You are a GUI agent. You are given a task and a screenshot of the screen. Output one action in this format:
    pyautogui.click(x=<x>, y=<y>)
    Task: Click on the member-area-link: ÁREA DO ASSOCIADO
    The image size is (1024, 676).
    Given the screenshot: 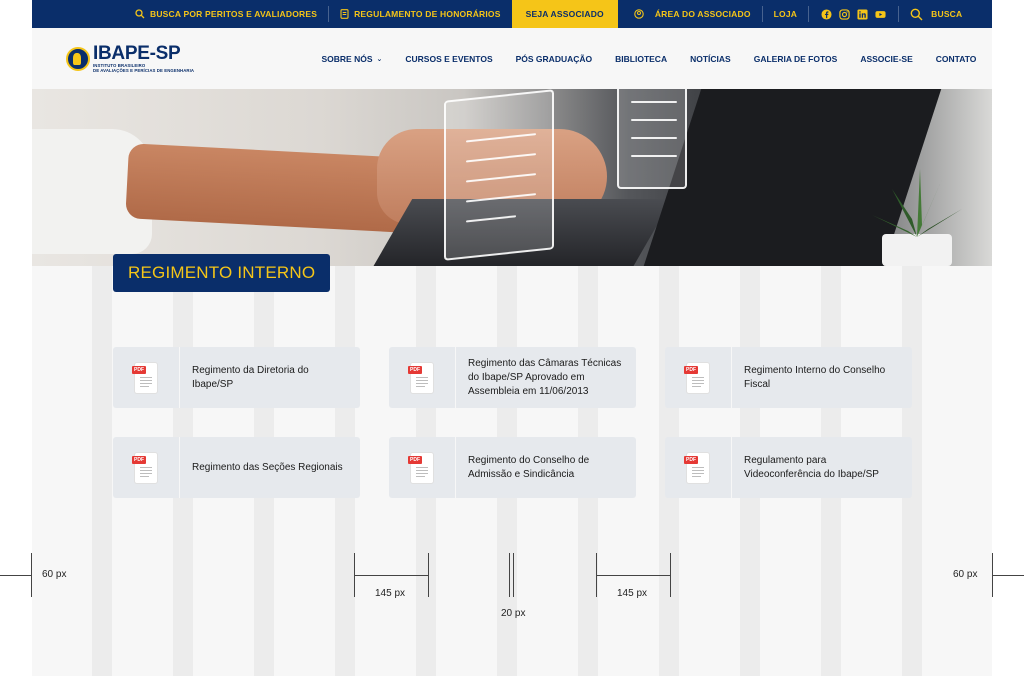 What is the action you would take?
    pyautogui.click(x=690, y=14)
    